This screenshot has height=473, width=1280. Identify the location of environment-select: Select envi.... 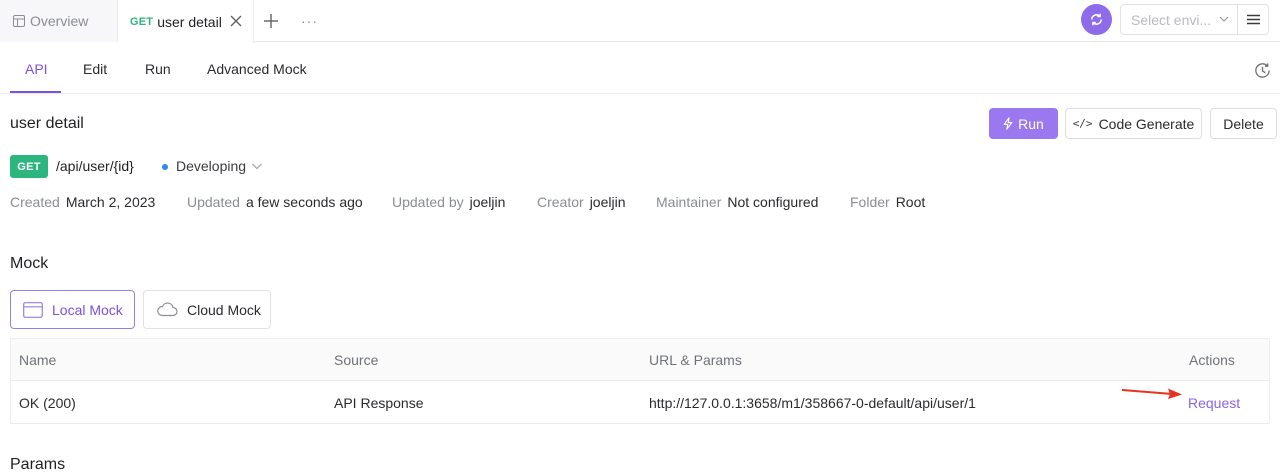
(1179, 19).